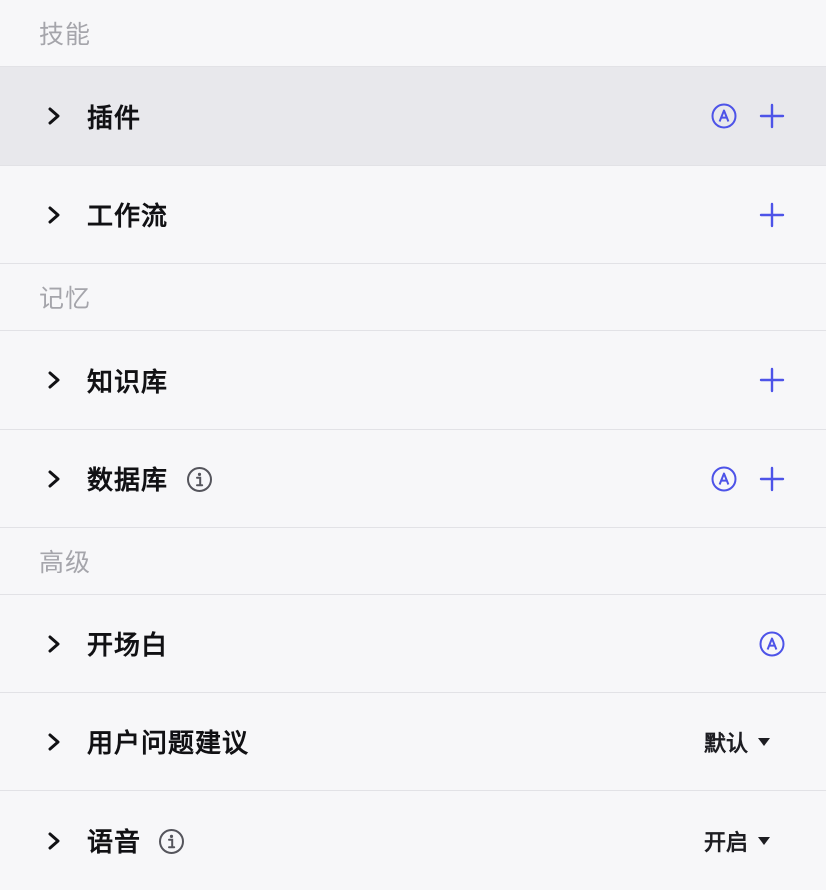  Describe the element at coordinates (128, 382) in the screenshot. I see `row-label-knowledge-base: 知识库` at that location.